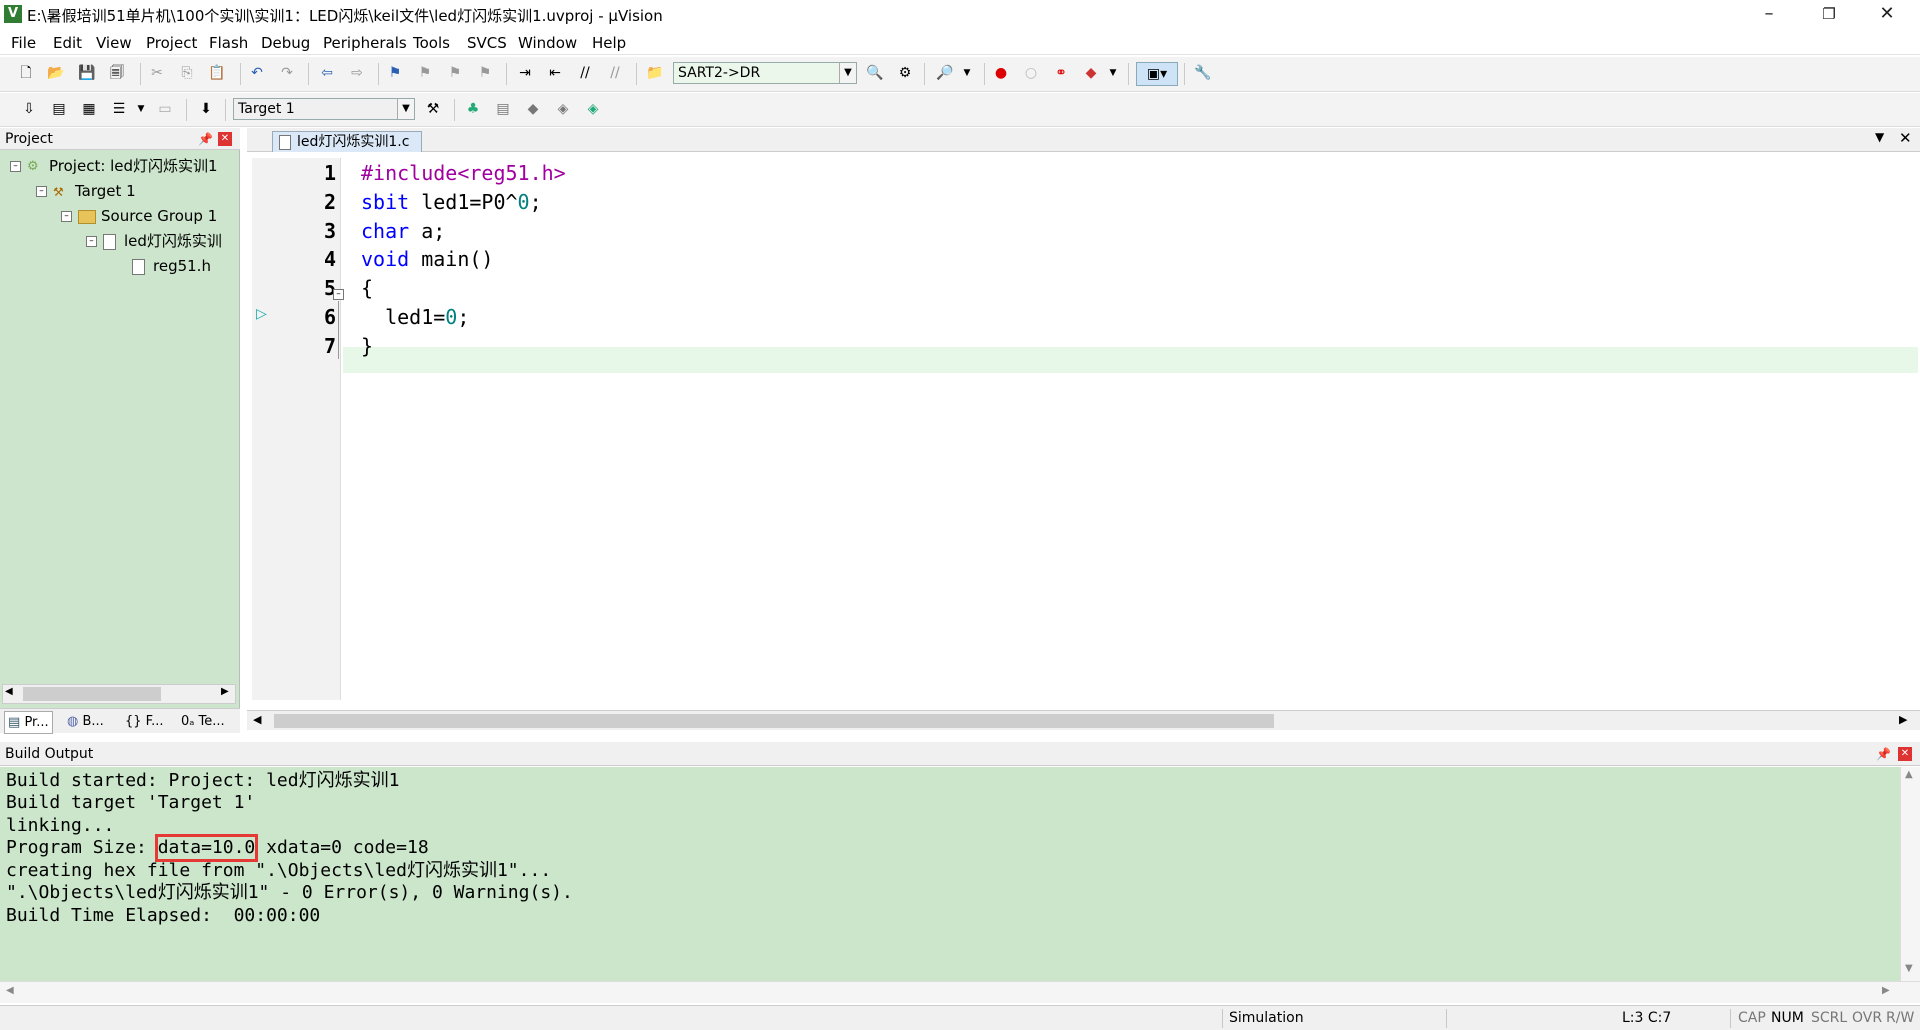 The width and height of the screenshot is (1920, 1030). I want to click on bookmark-icon: ⚑, so click(395, 73).